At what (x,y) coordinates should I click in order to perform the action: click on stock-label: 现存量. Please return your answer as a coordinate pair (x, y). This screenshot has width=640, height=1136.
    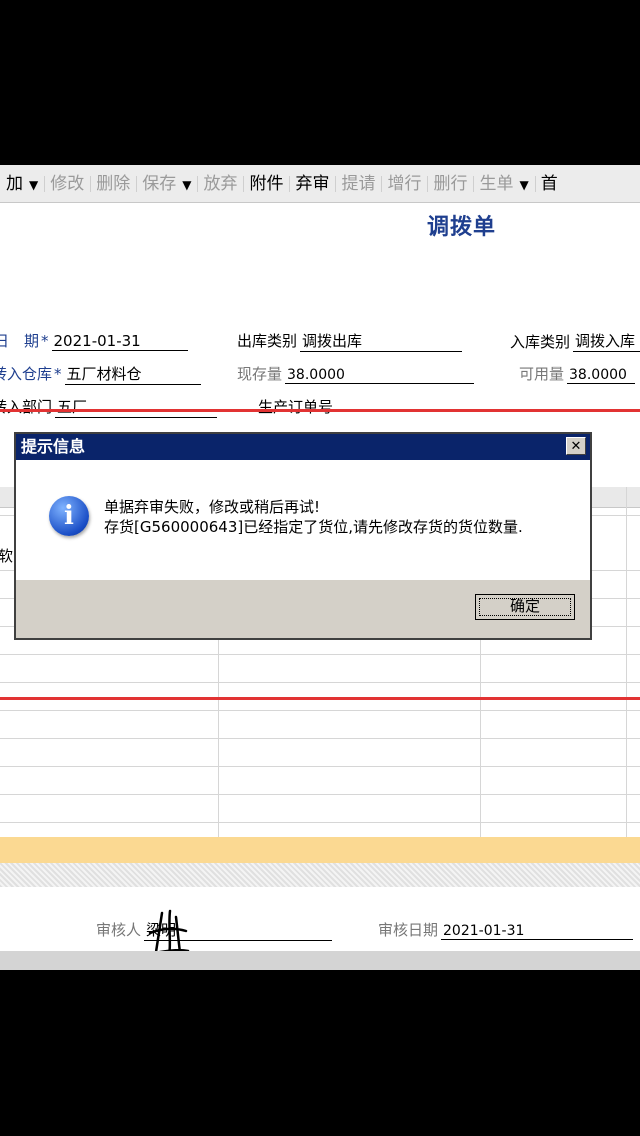
    Looking at the image, I should click on (260, 374).